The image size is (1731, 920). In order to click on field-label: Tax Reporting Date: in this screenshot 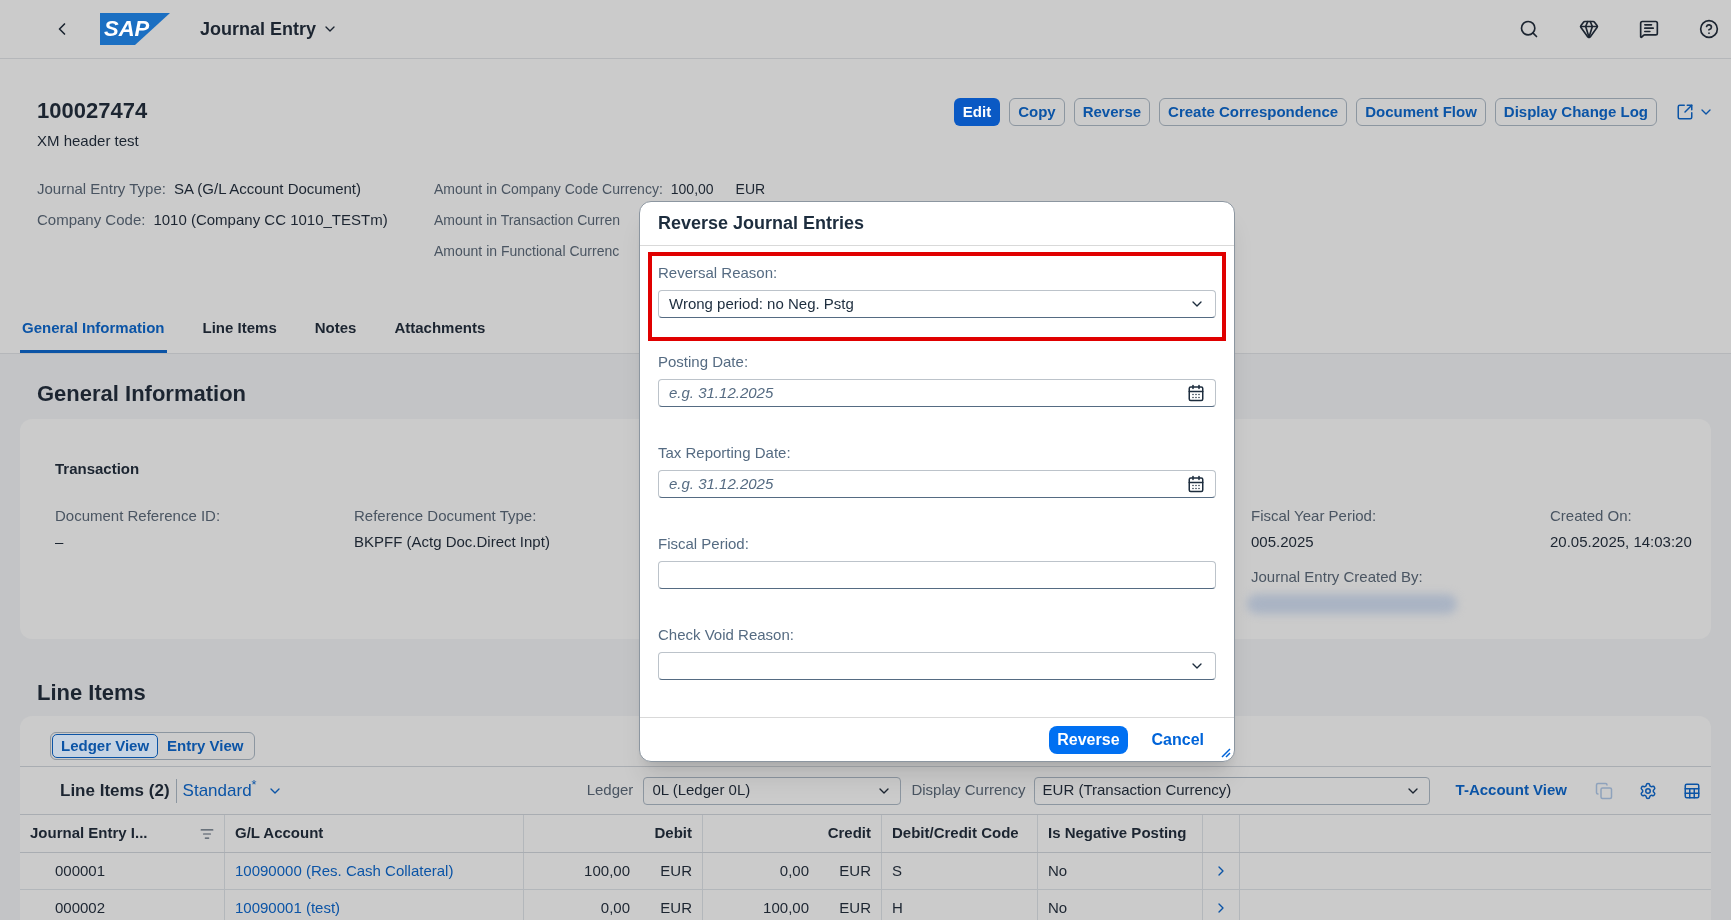, I will do `click(725, 453)`.